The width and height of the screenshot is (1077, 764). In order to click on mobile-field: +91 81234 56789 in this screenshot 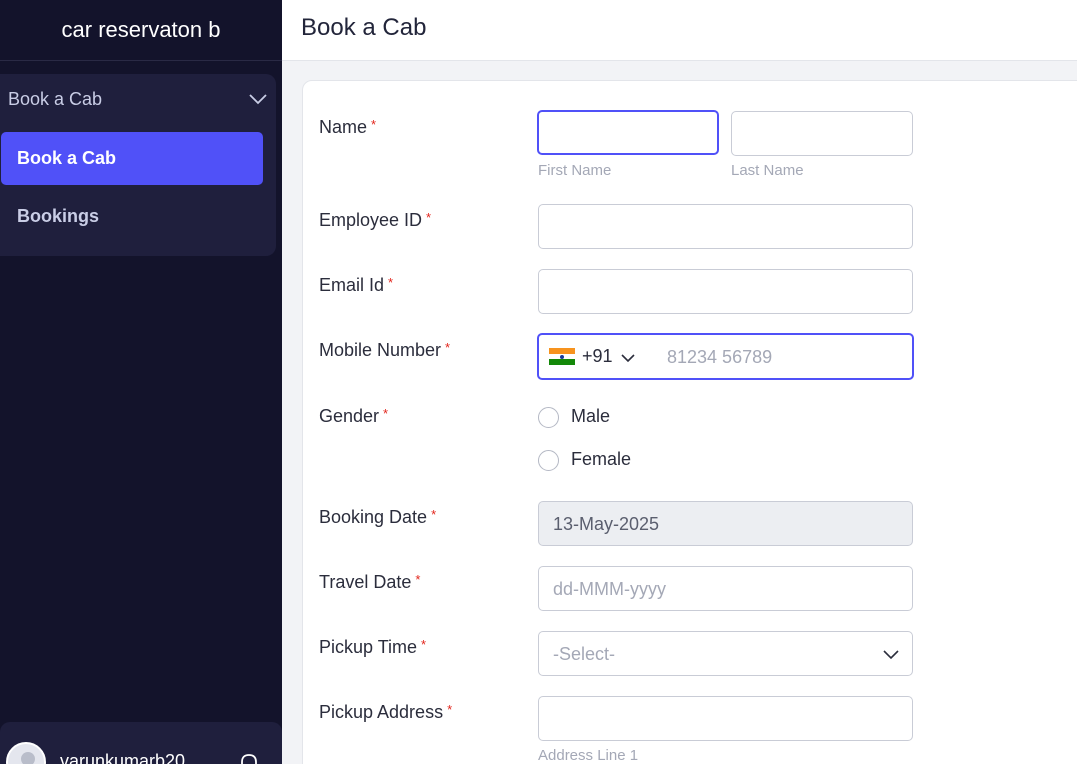, I will do `click(725, 356)`.